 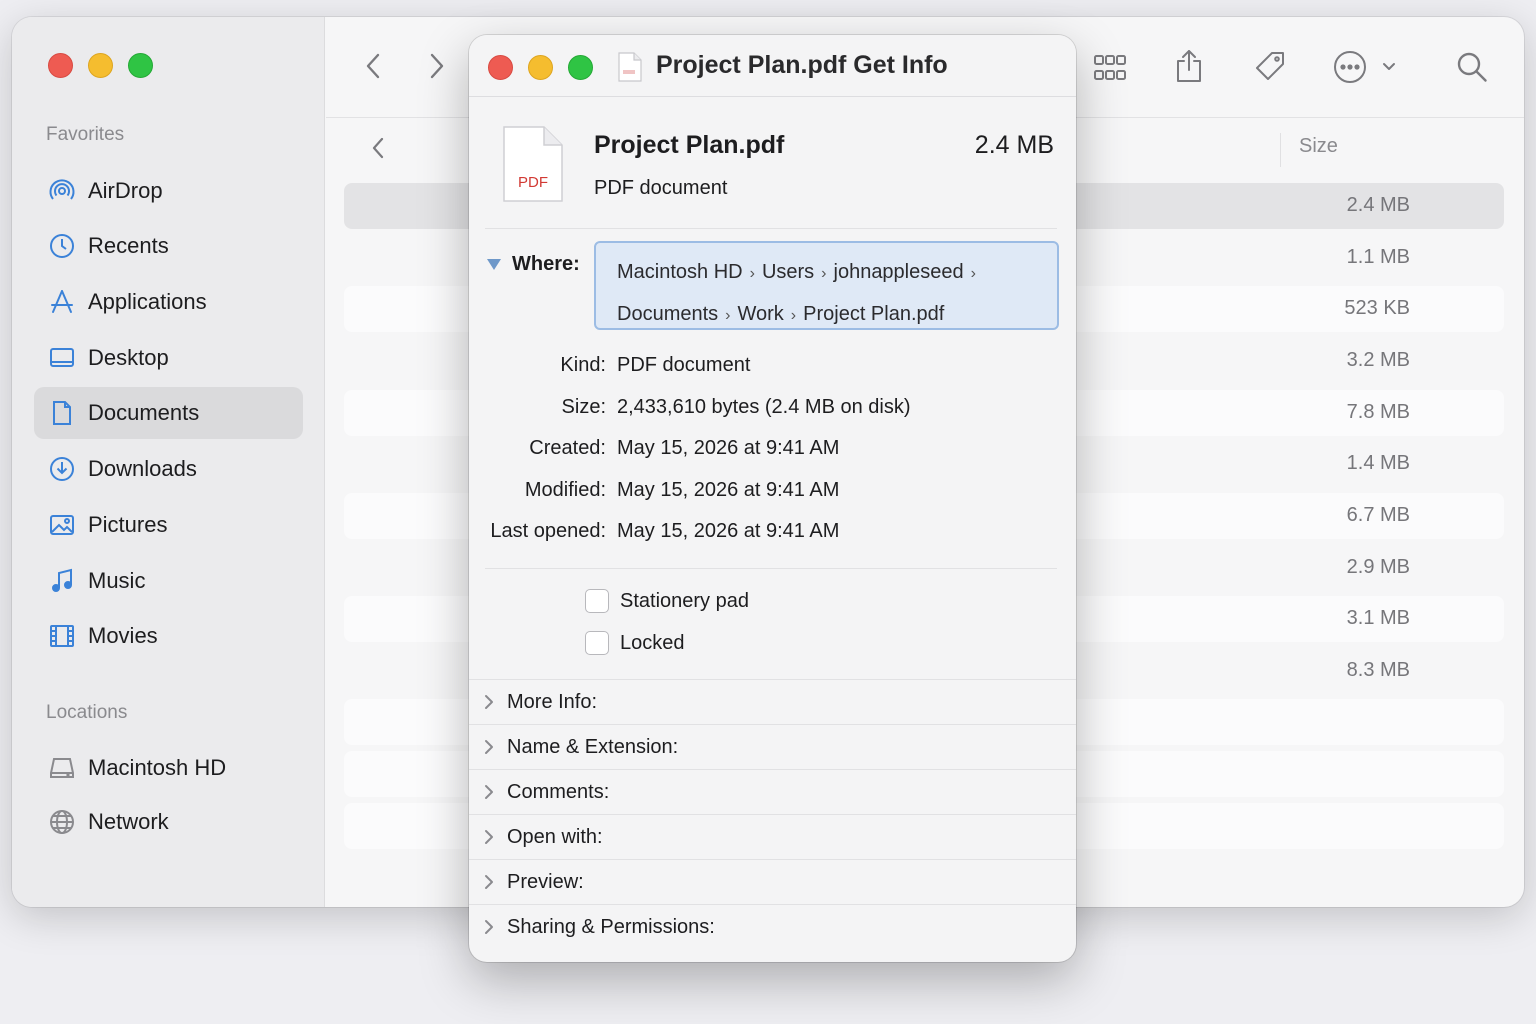 What do you see at coordinates (772, 791) in the screenshot?
I see `section-comments: Comments:` at bounding box center [772, 791].